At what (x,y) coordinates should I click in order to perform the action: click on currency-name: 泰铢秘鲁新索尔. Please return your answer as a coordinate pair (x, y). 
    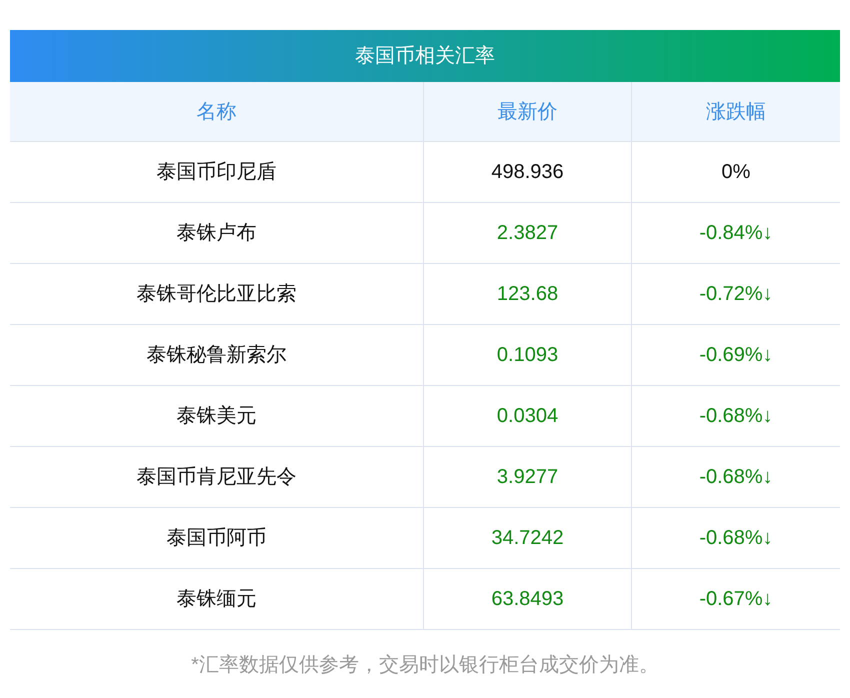
    Looking at the image, I should click on (216, 355).